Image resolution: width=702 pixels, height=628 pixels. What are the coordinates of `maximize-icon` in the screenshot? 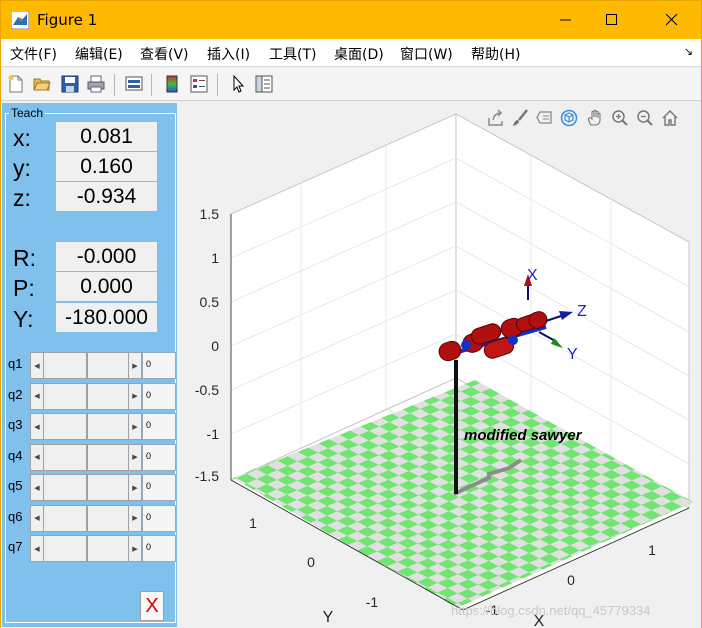 It's located at (611, 19).